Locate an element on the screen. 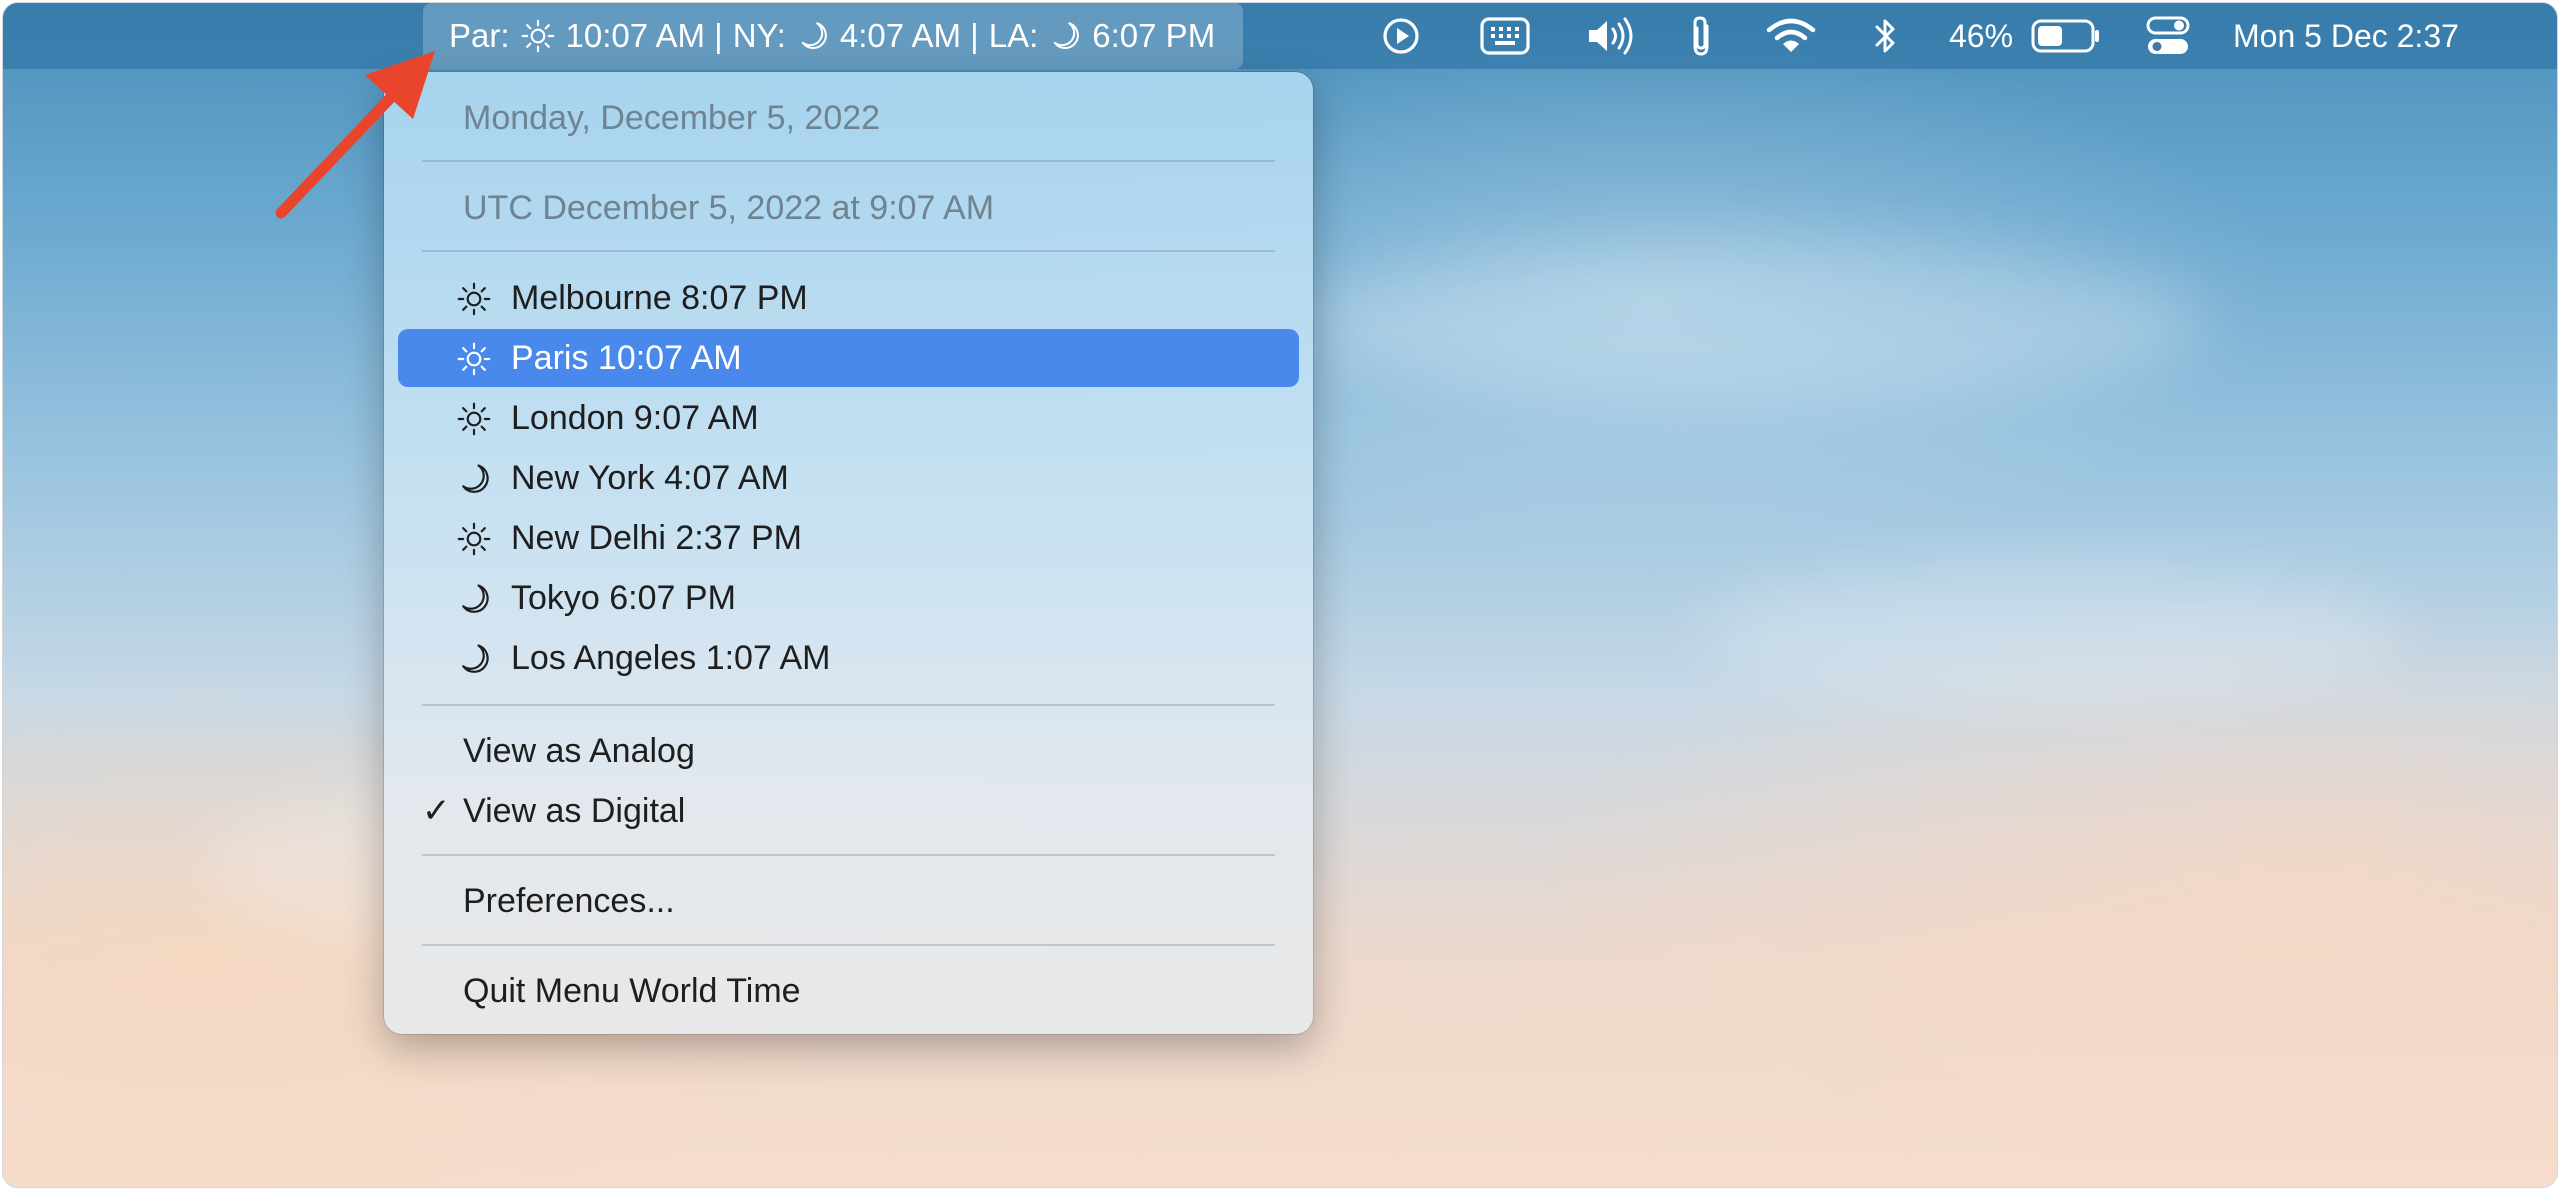  ny-time: 4:07 AM | is located at coordinates (909, 35).